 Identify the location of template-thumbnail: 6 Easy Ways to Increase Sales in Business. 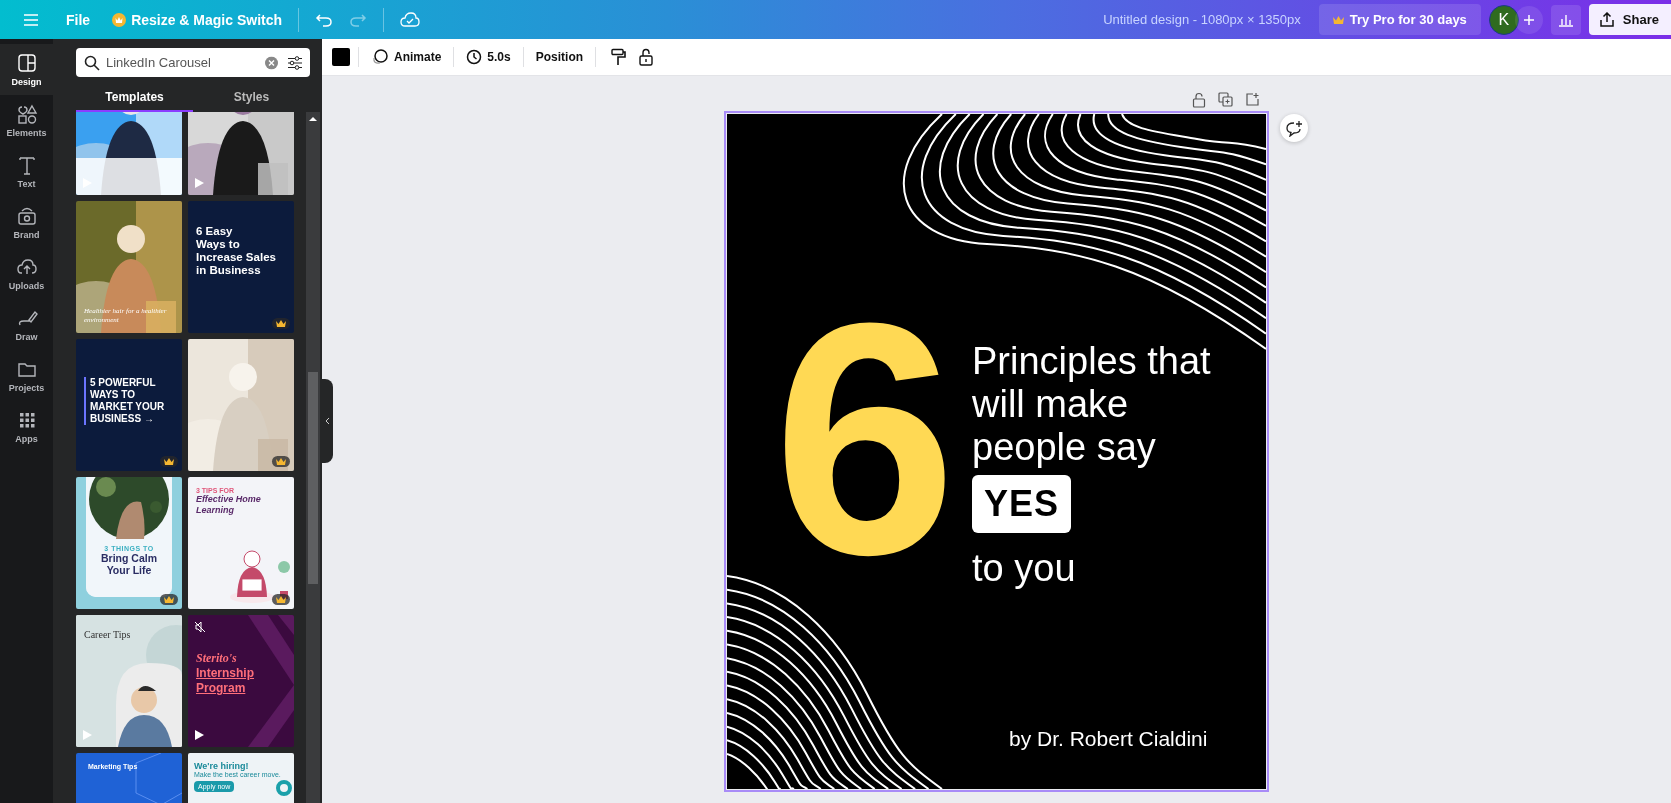
(241, 267).